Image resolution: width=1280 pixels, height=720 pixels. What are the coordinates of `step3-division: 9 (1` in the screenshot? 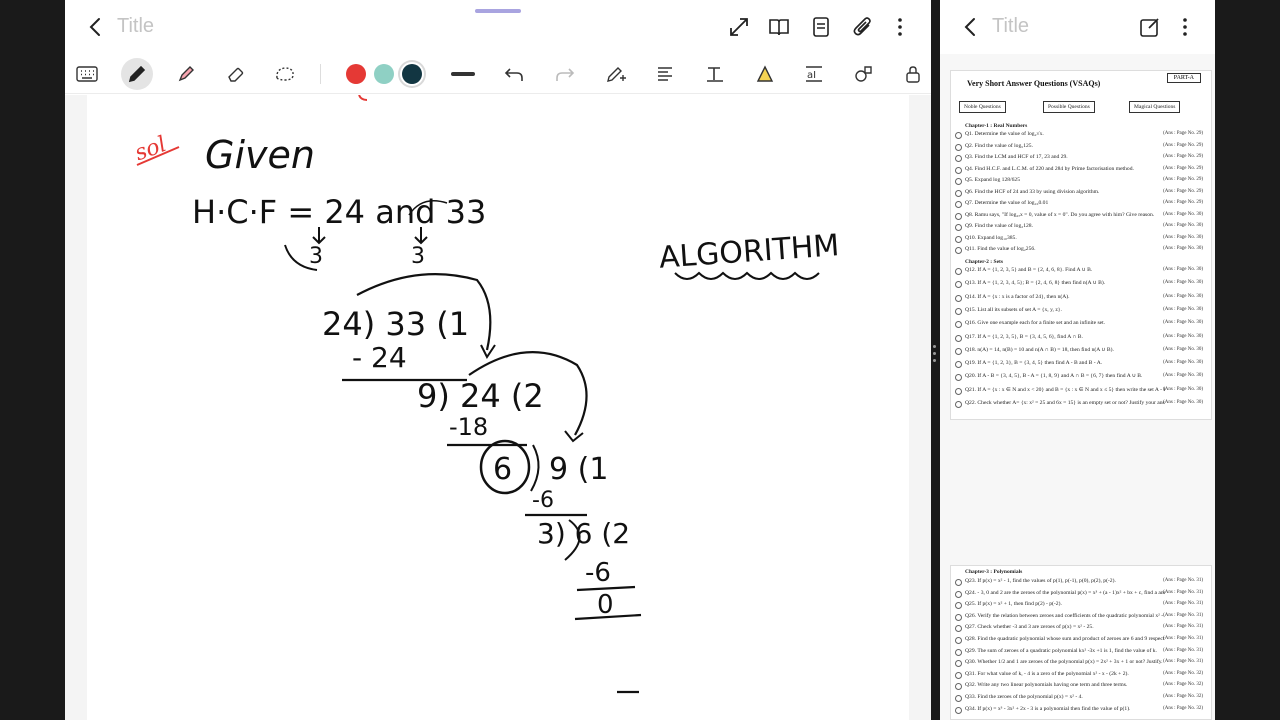 It's located at (578, 469).